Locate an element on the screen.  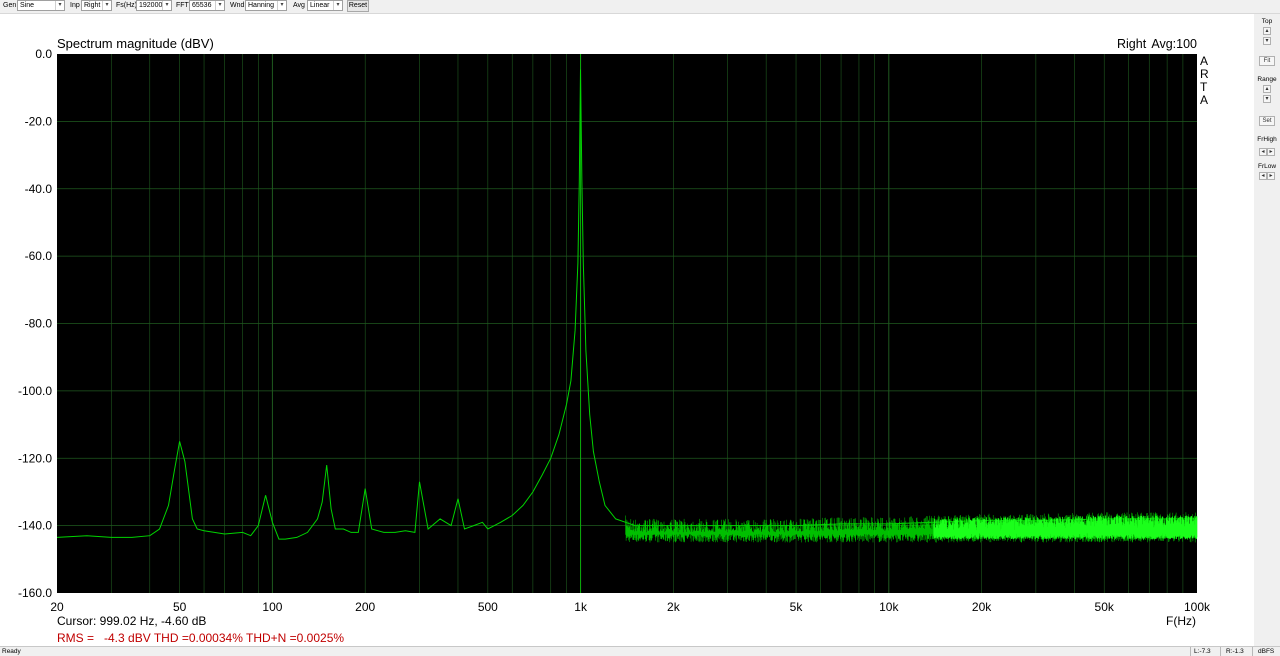
fs-value: 192000 is located at coordinates (151, 5).